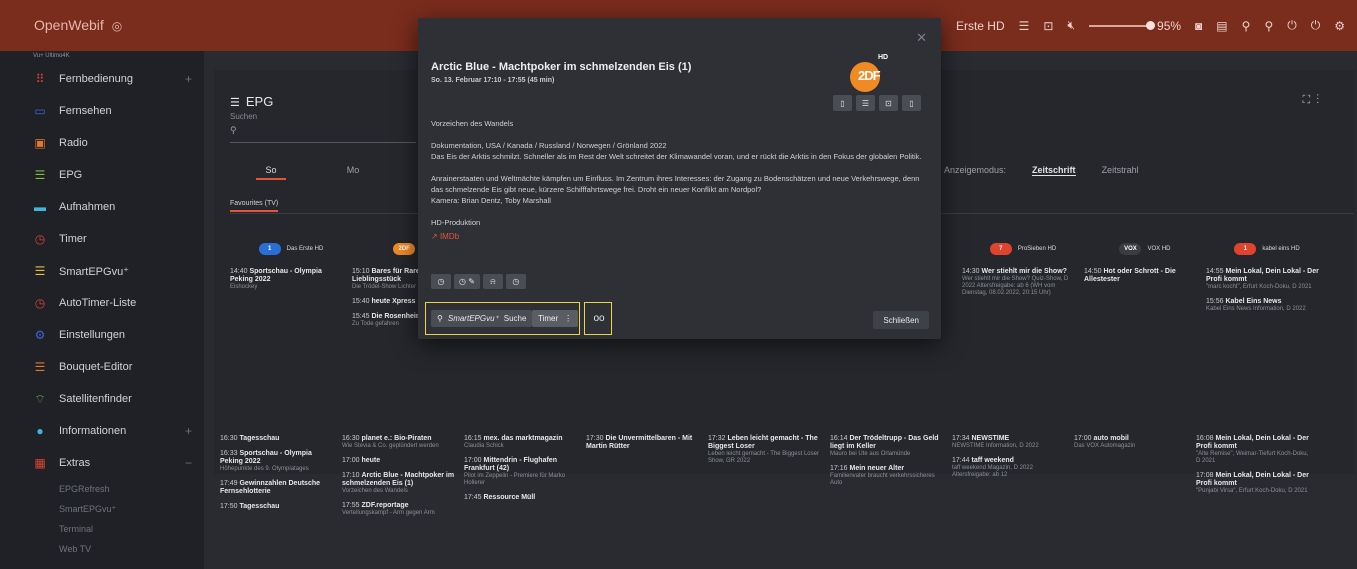  Describe the element at coordinates (244, 116) in the screenshot. I see `search-label: Suchen` at that location.